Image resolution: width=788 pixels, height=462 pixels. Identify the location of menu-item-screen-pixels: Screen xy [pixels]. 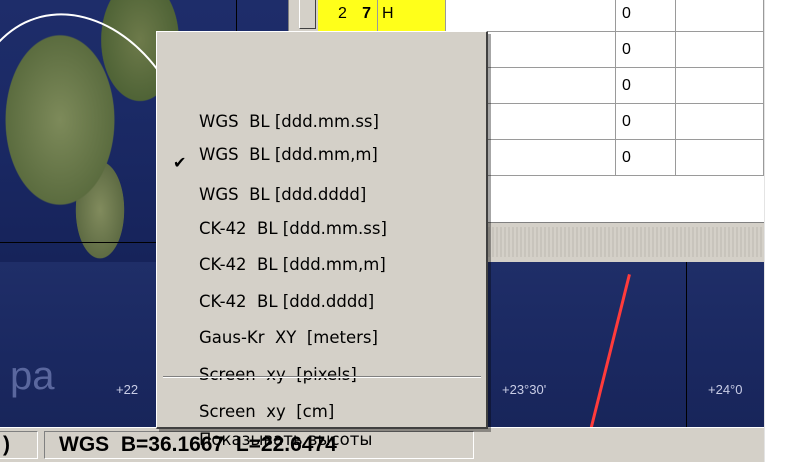
(322, 339).